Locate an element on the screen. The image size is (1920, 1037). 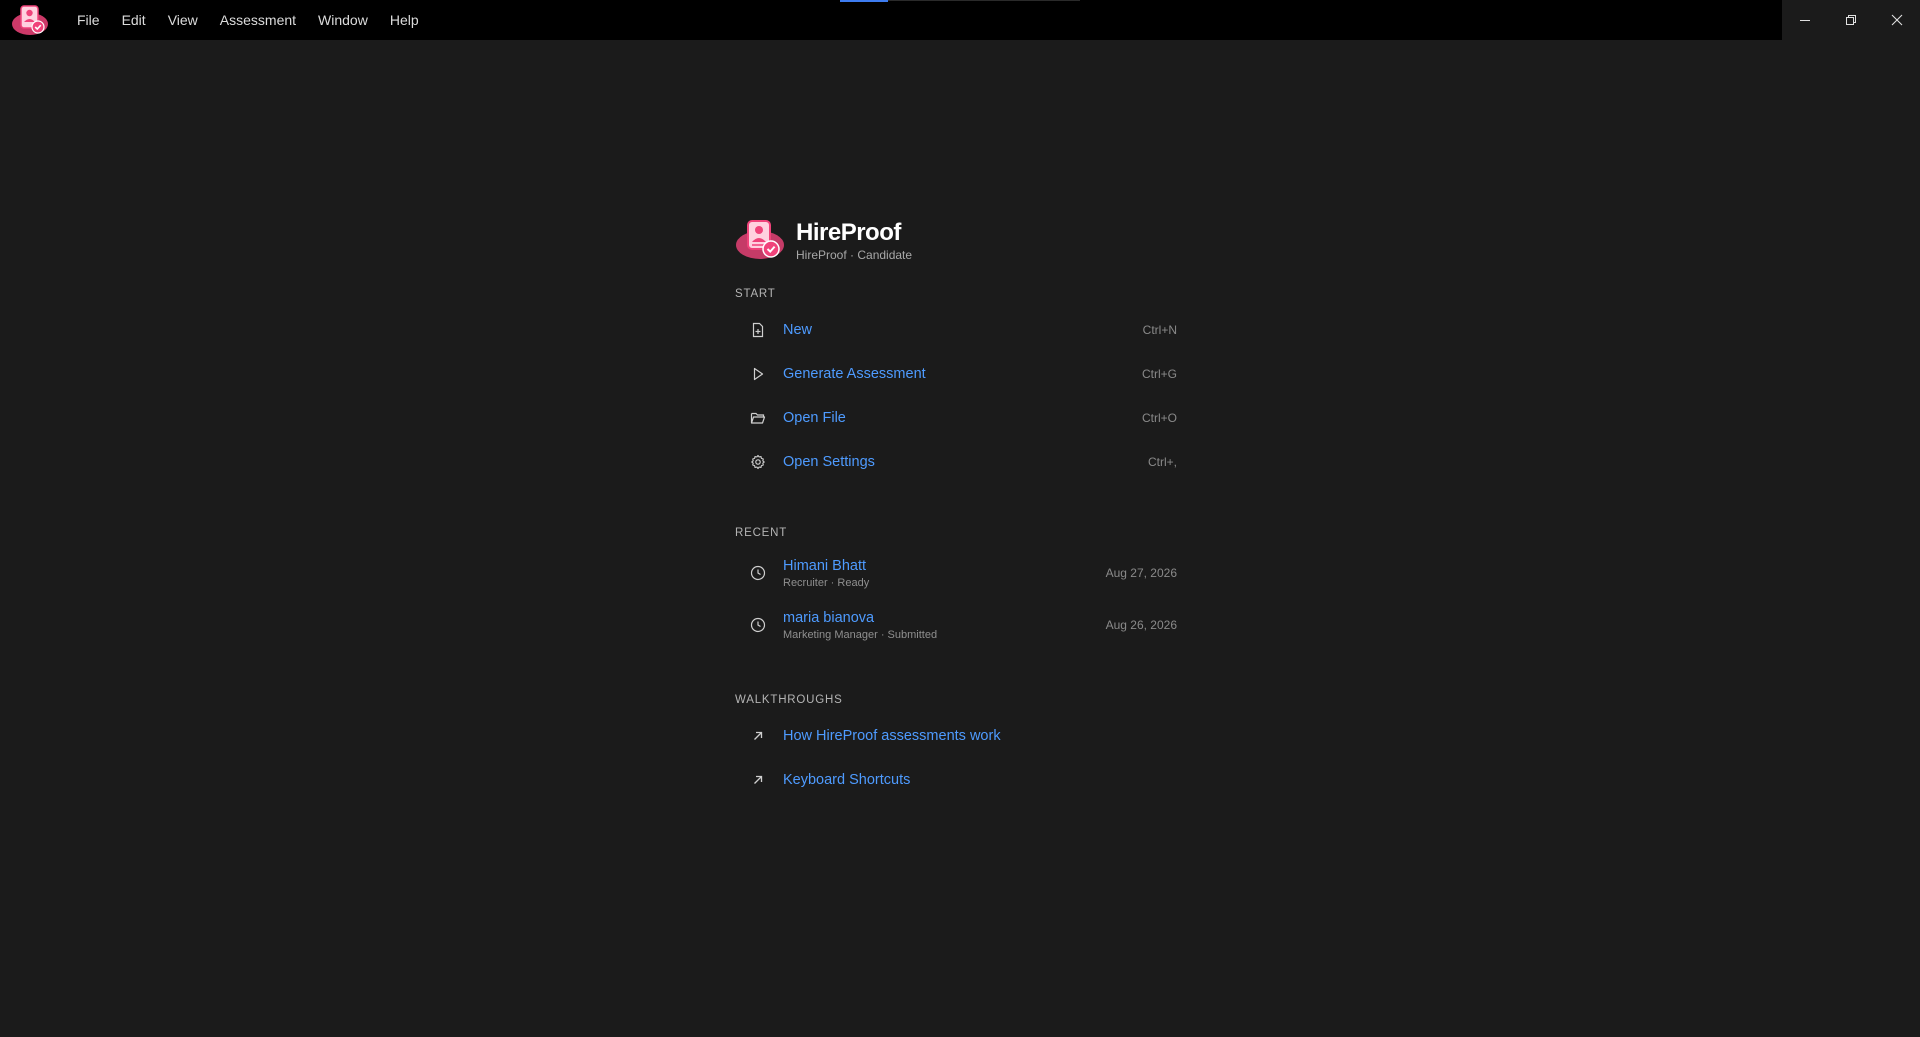
walkthrough-shortcuts-label: Keyboard Shortcuts is located at coordinates (980, 780).